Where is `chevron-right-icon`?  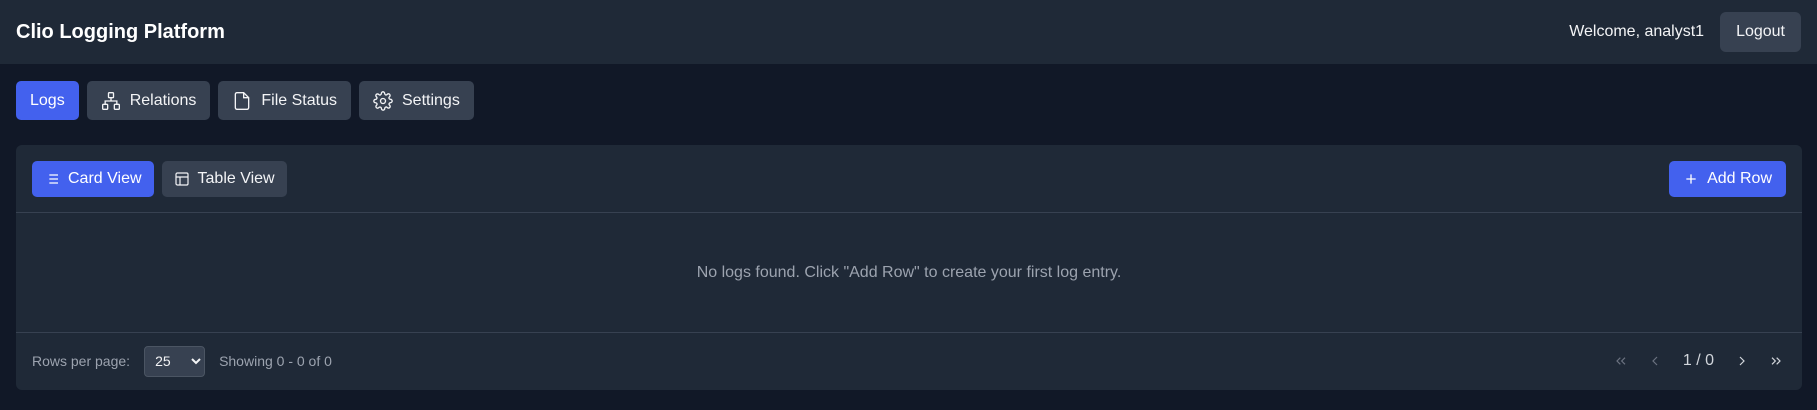 chevron-right-icon is located at coordinates (1742, 361).